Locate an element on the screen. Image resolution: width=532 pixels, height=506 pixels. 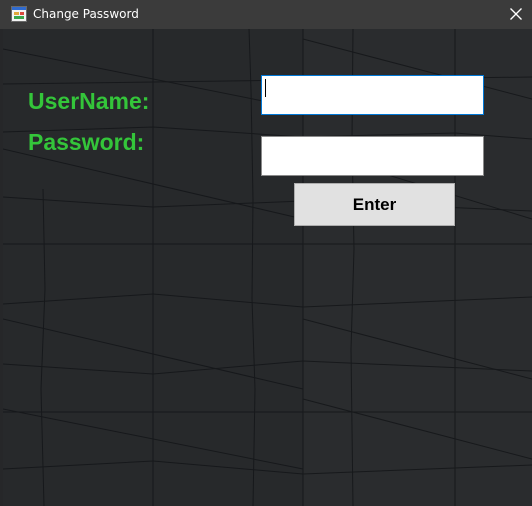
title-bar: Change Password is located at coordinates (266, 14).